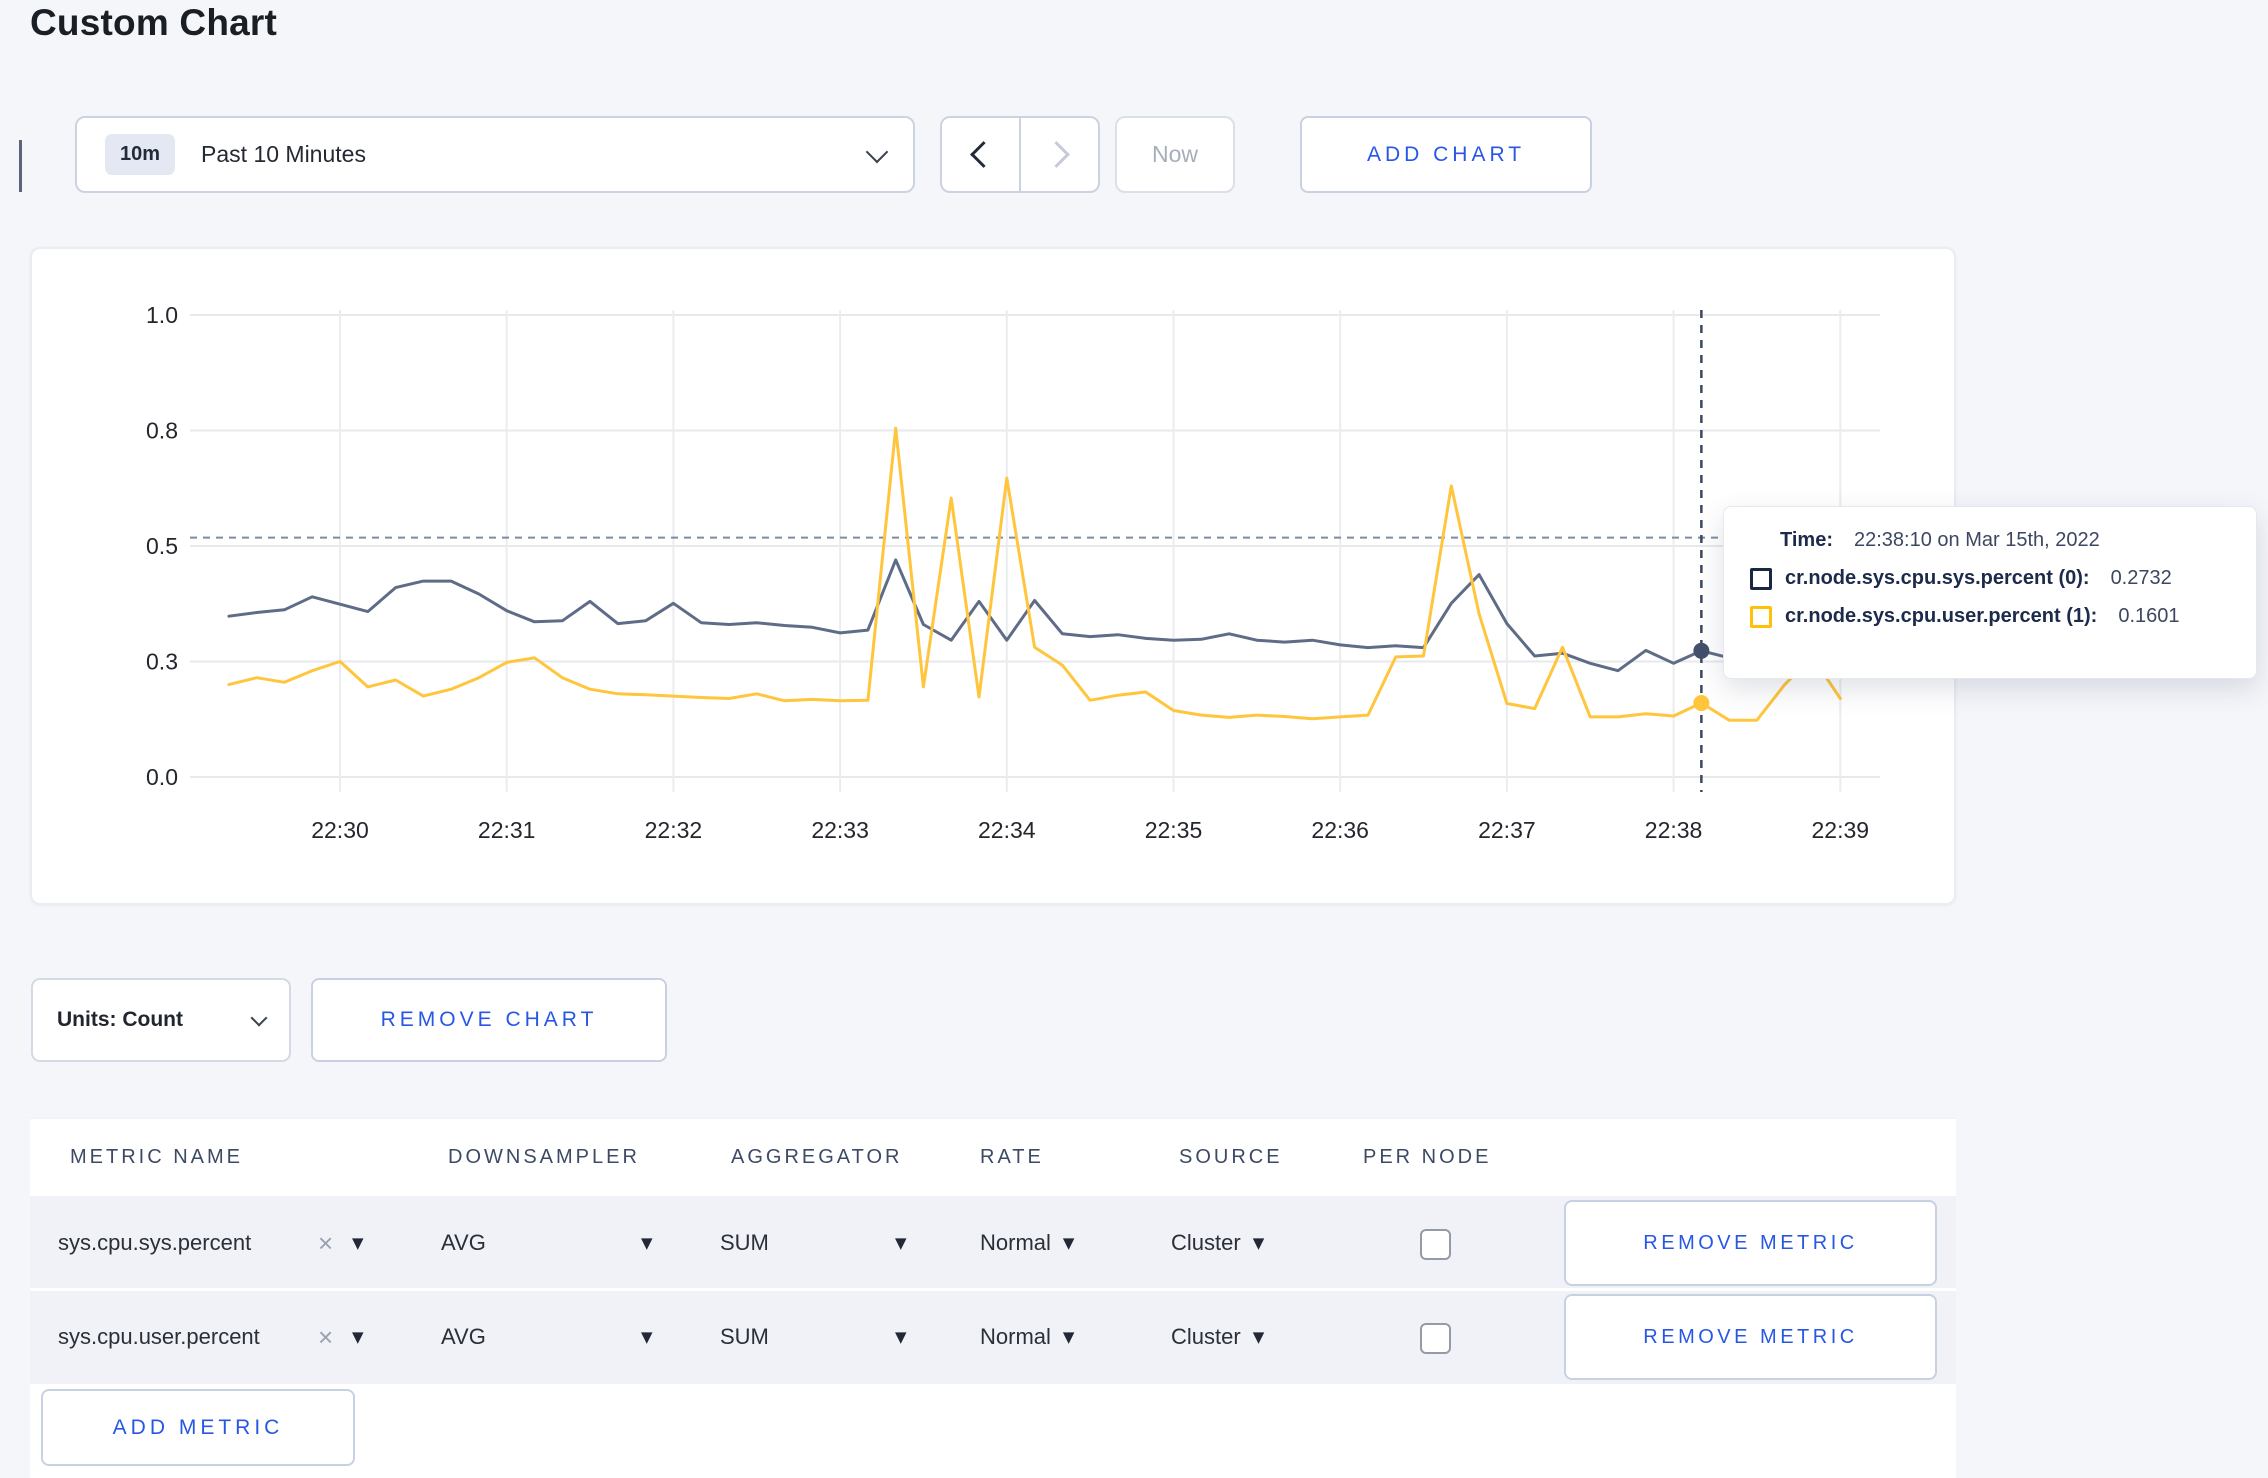 The image size is (2268, 1478). I want to click on now-button: Now, so click(1175, 154).